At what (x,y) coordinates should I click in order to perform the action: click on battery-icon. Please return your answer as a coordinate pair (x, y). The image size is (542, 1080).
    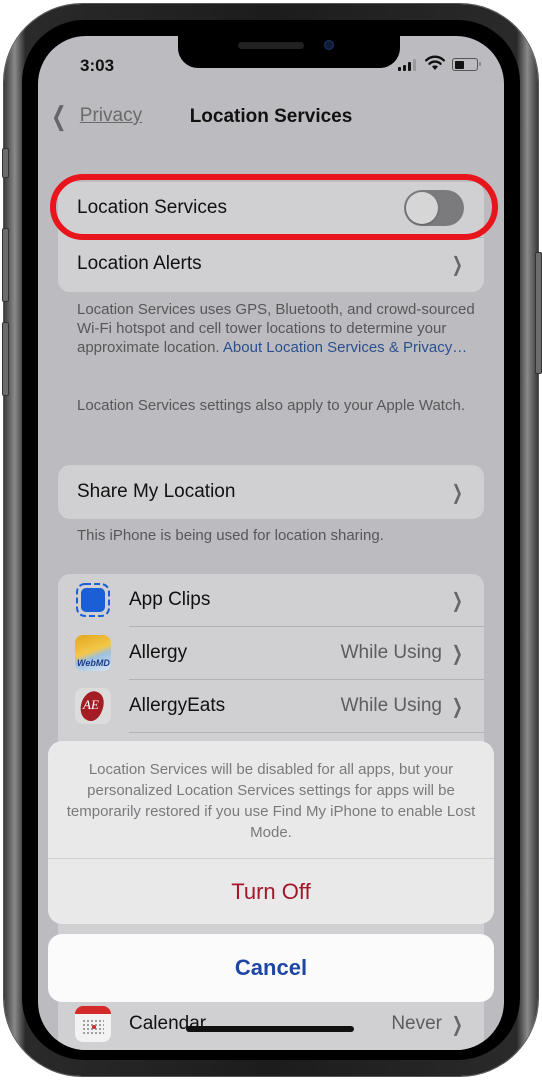
    Looking at the image, I should click on (465, 64).